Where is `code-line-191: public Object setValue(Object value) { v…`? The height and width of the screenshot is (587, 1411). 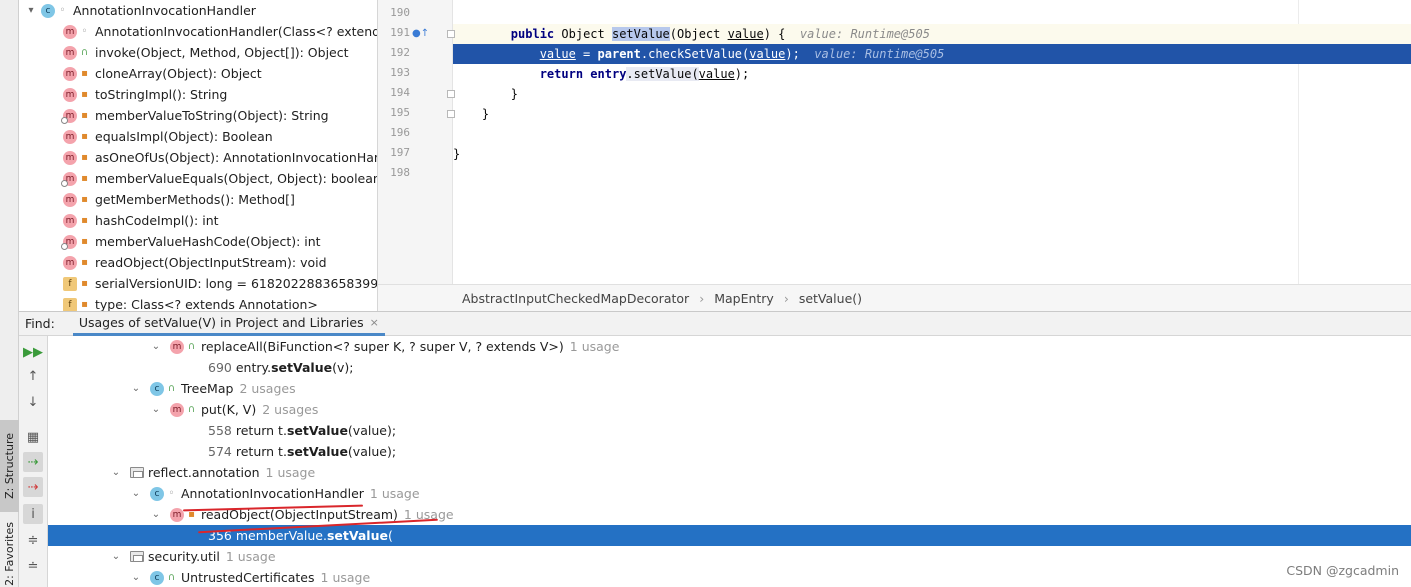
code-line-191: public Object setValue(Object value) { v… is located at coordinates (932, 34).